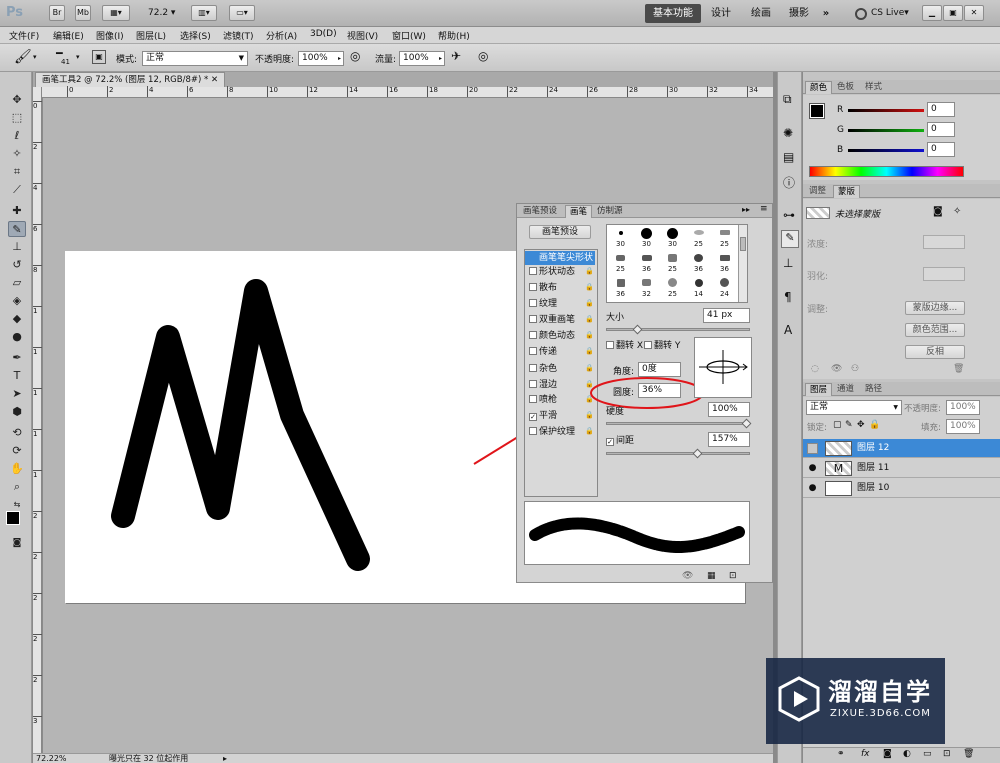 The image size is (1000, 763). Describe the element at coordinates (560, 258) in the screenshot. I see `option-brush-tip-shape: 画笔笔尖形状` at that location.